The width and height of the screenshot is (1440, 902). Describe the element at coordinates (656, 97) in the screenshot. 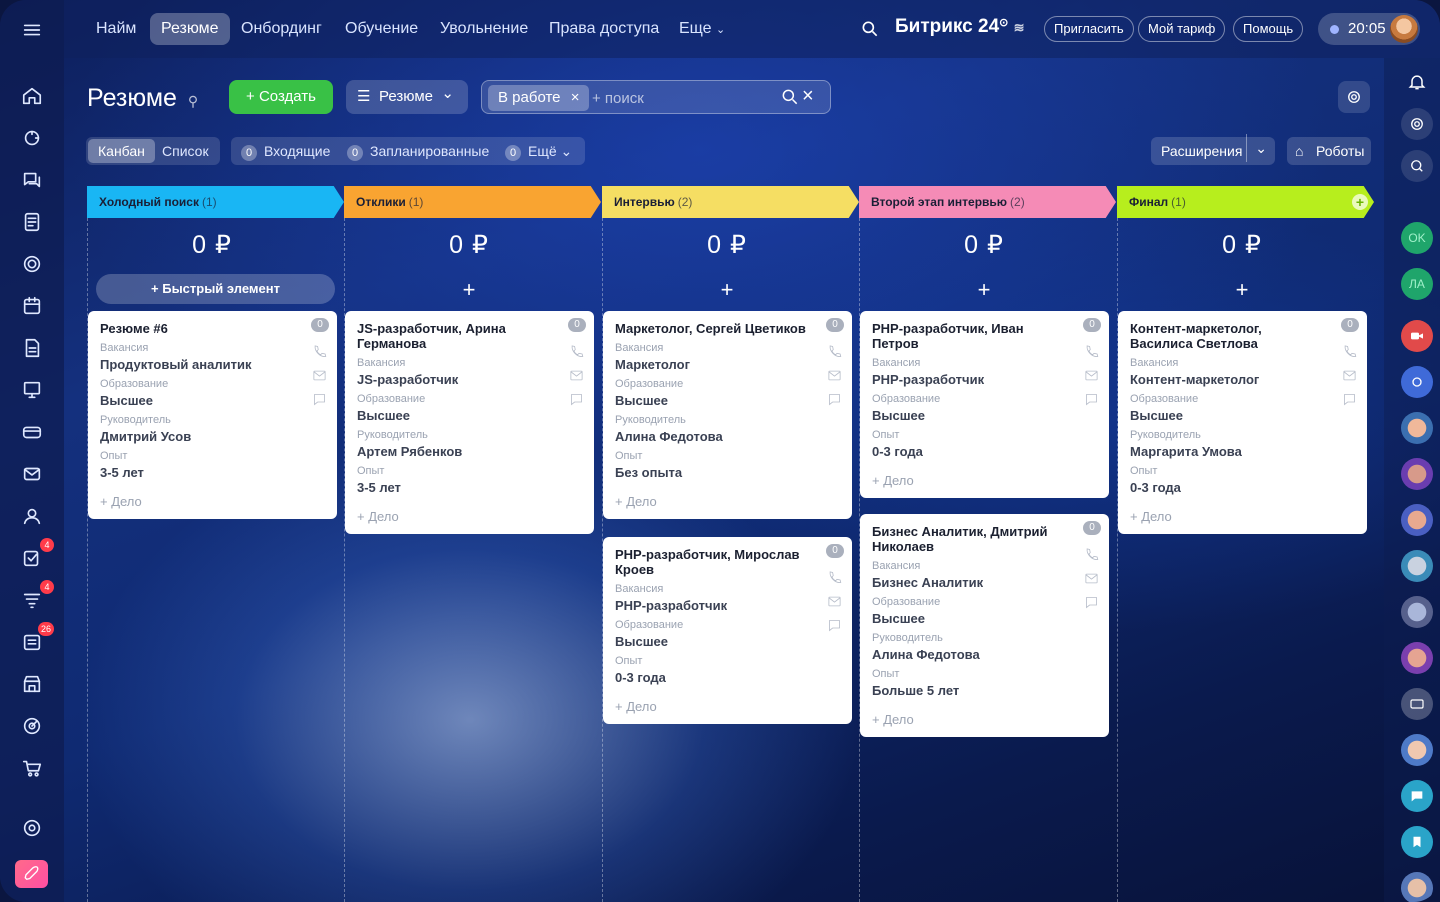

I see `search-filter-box: В работе × ×` at that location.